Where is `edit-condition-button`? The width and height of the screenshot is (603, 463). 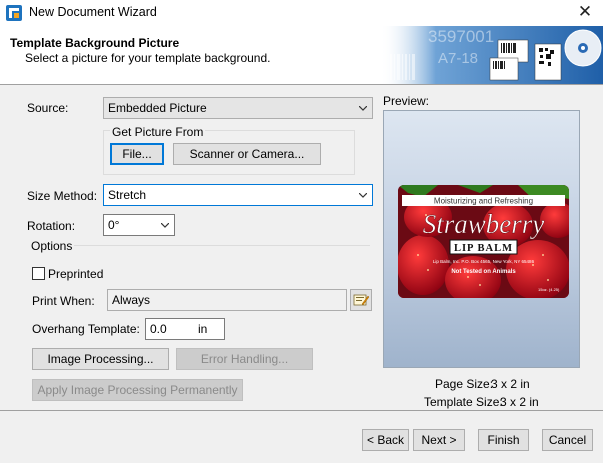
edit-condition-button is located at coordinates (361, 300).